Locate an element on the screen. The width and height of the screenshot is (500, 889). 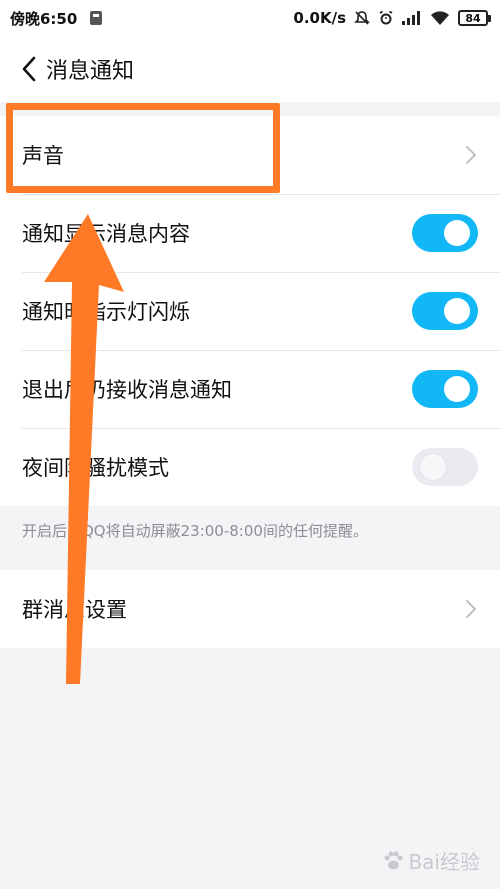
wifi-icon is located at coordinates (440, 17).